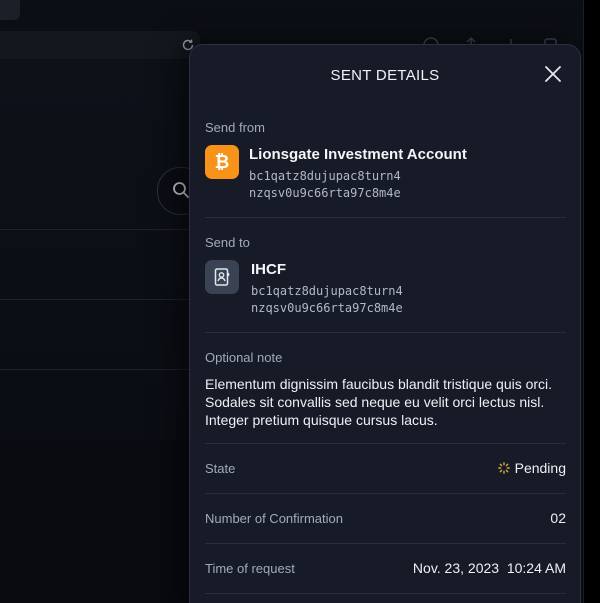 This screenshot has height=603, width=600. I want to click on confirmations-label: Number of Confirmation, so click(274, 518).